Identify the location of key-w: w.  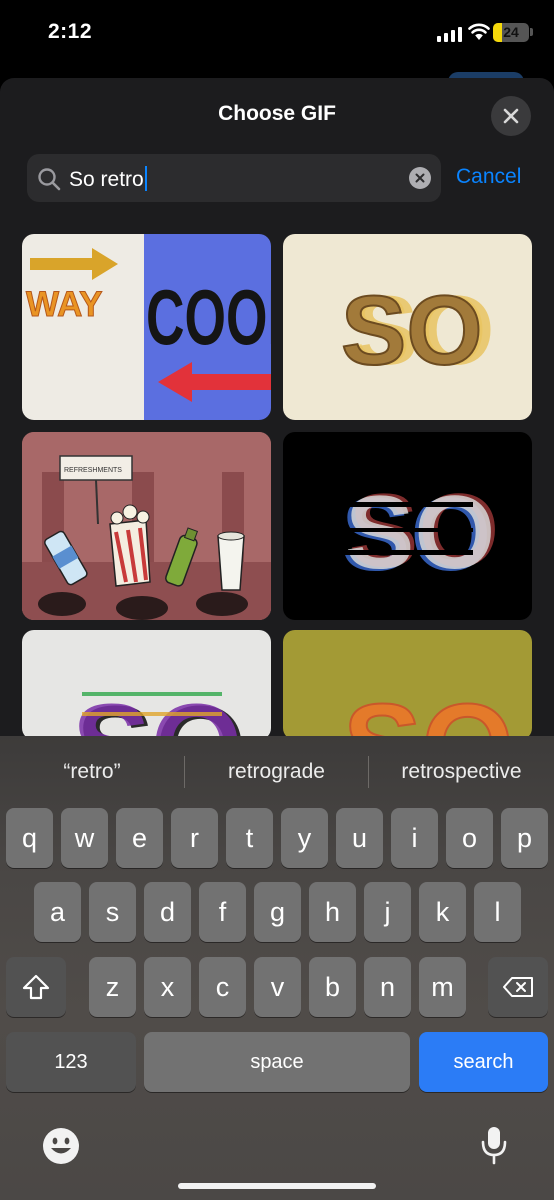
(84, 838).